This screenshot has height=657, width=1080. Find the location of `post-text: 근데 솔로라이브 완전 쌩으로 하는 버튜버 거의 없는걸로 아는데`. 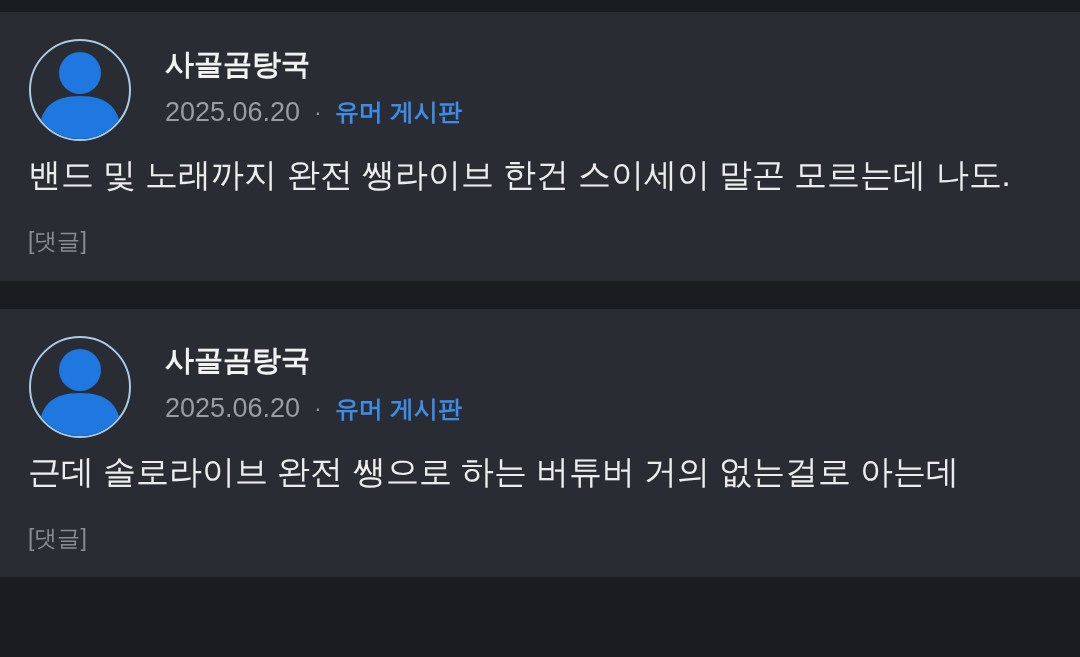

post-text: 근데 솔로라이브 완전 쌩으로 하는 버튜버 거의 없는걸로 아는데 is located at coordinates (494, 471).